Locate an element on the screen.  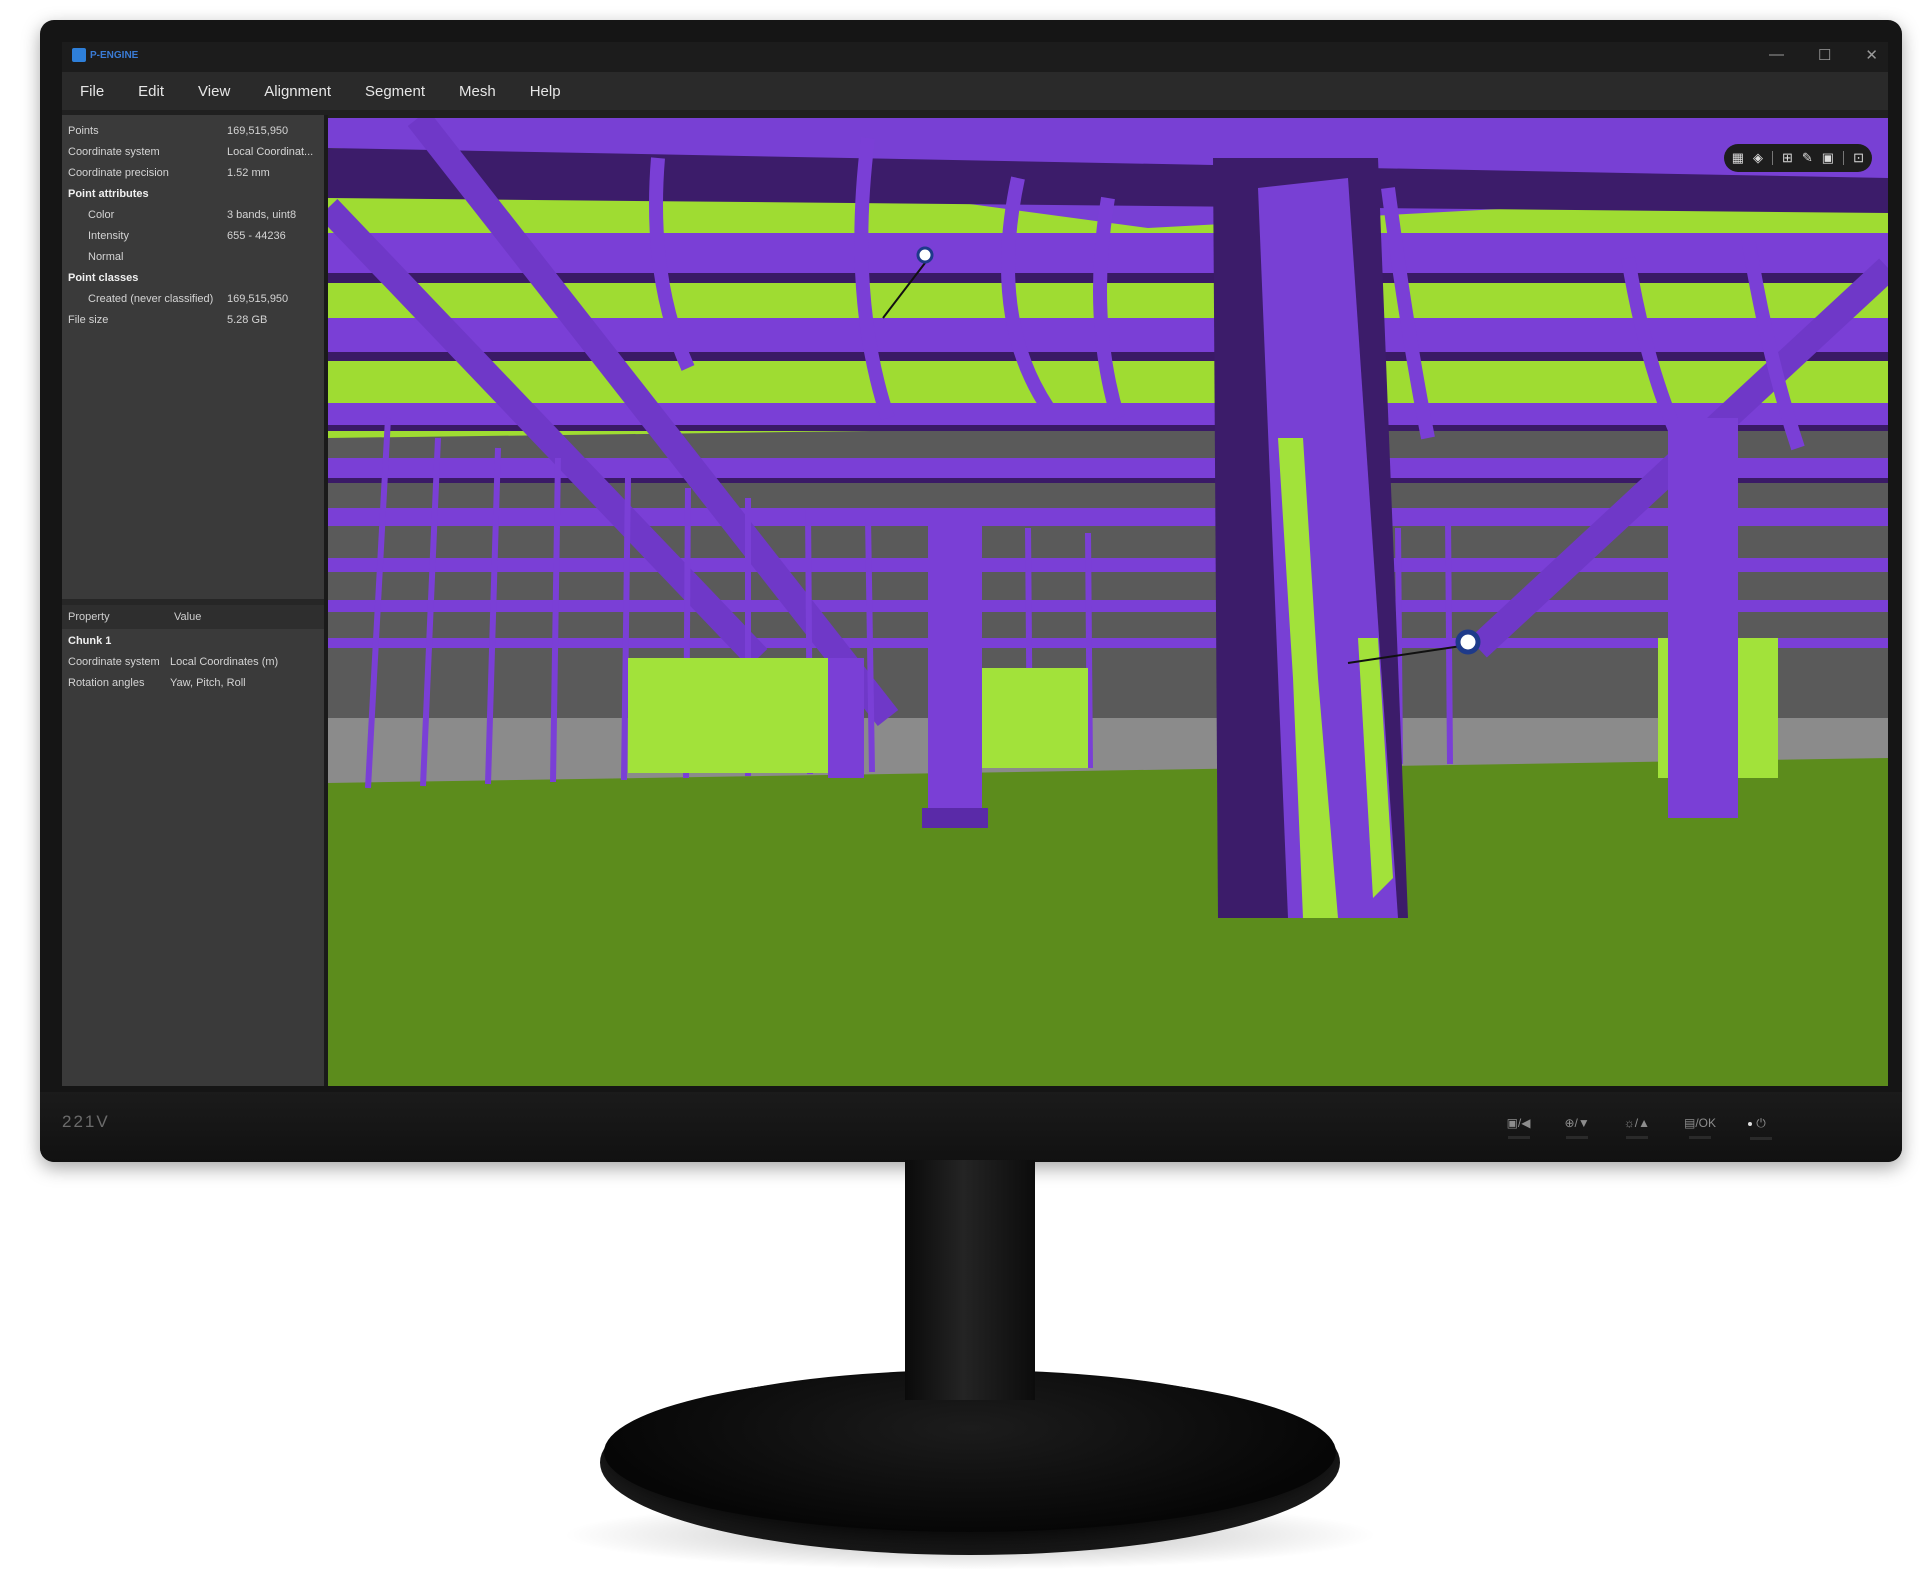
right-column is located at coordinates (1703, 618).